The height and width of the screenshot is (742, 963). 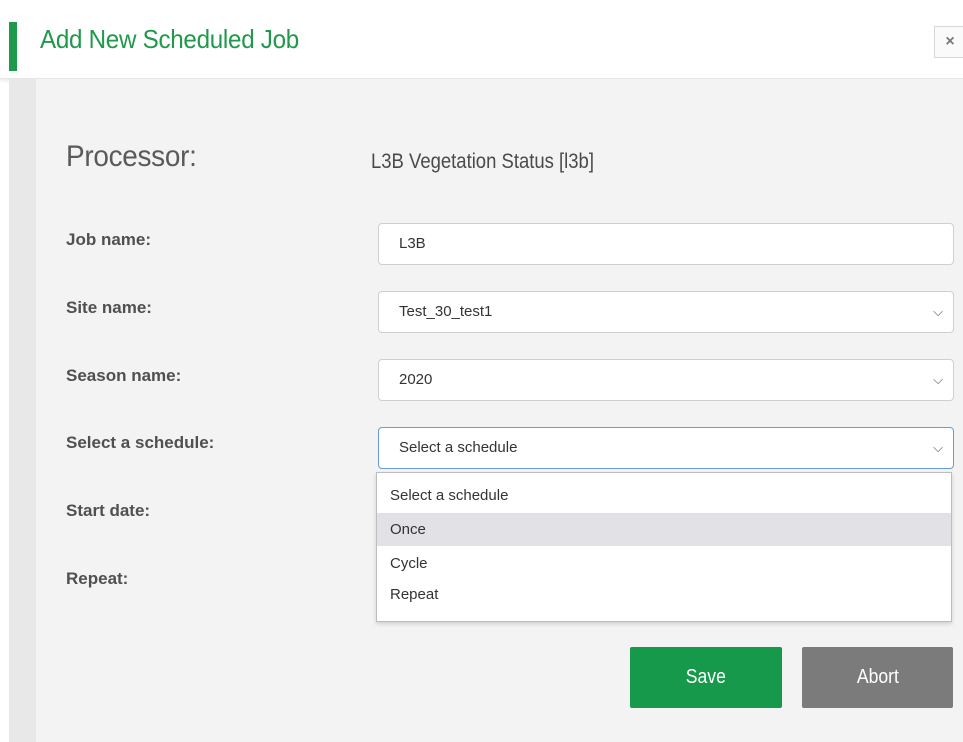 What do you see at coordinates (416, 379) in the screenshot?
I see `season-name-value: 2020` at bounding box center [416, 379].